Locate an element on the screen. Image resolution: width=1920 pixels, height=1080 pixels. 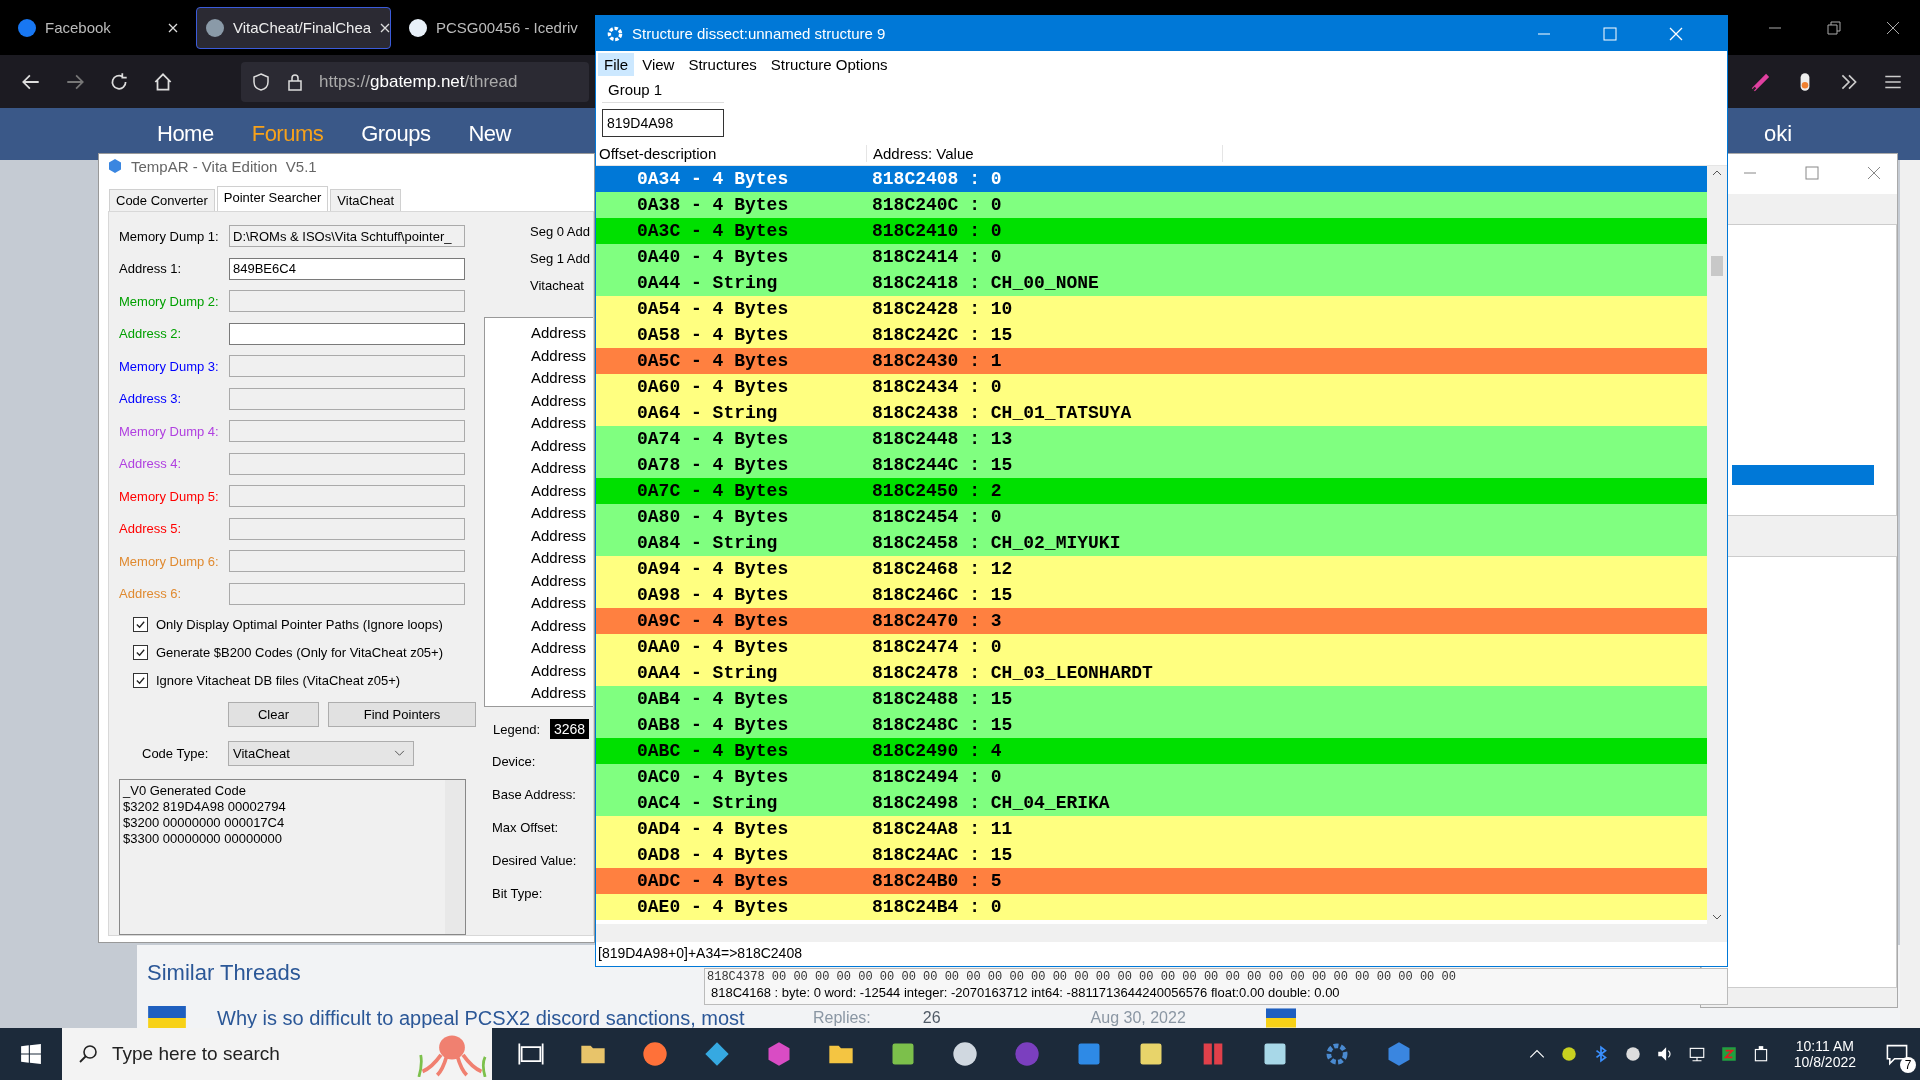
structure-row: 0AB8 - 4 Bytes 818C248C : 15 is located at coordinates (1151, 725).